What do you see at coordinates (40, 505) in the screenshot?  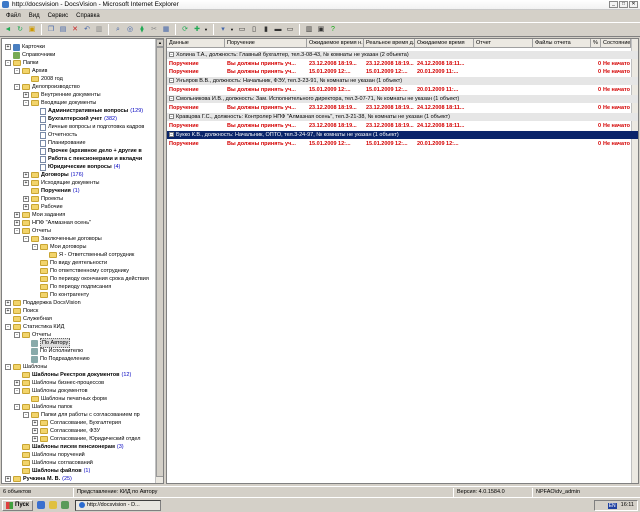 I see `ie-quicklaunch-icon` at bounding box center [40, 505].